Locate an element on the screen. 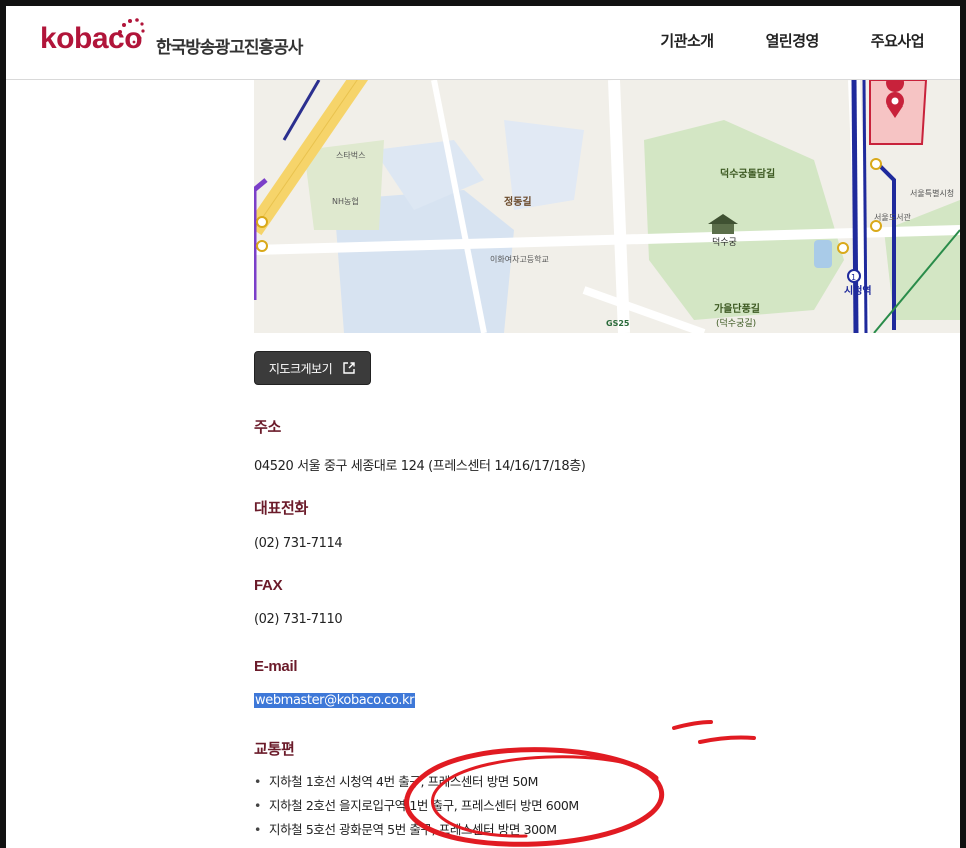  phone-section: 대표전화 (02) 731-7114 is located at coordinates (298, 524).